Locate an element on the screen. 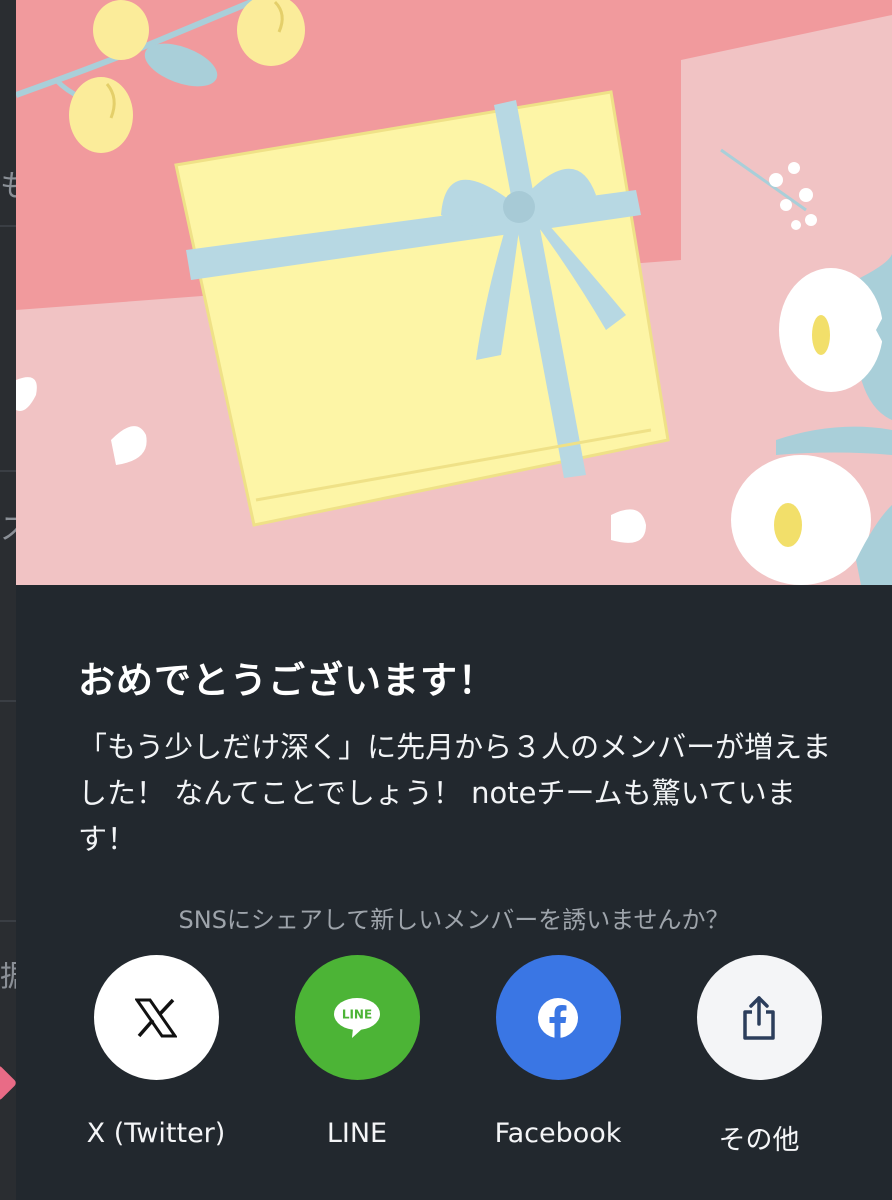 The image size is (892, 1200). share-x-button is located at coordinates (156, 1017).